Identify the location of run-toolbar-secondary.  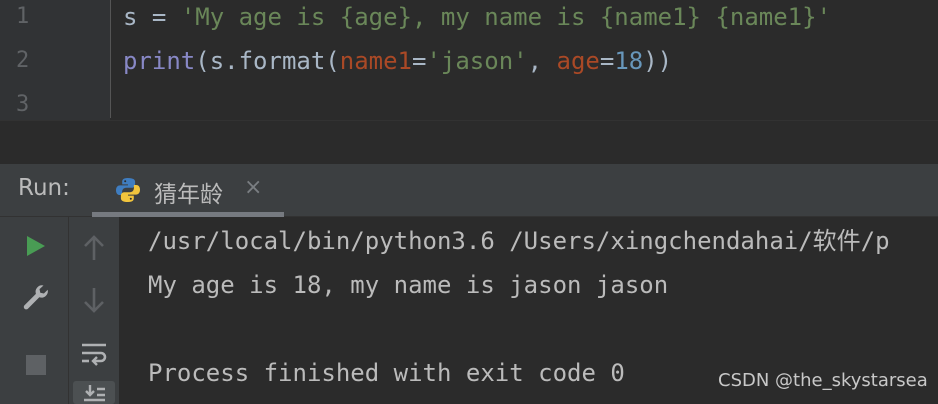
(93, 310).